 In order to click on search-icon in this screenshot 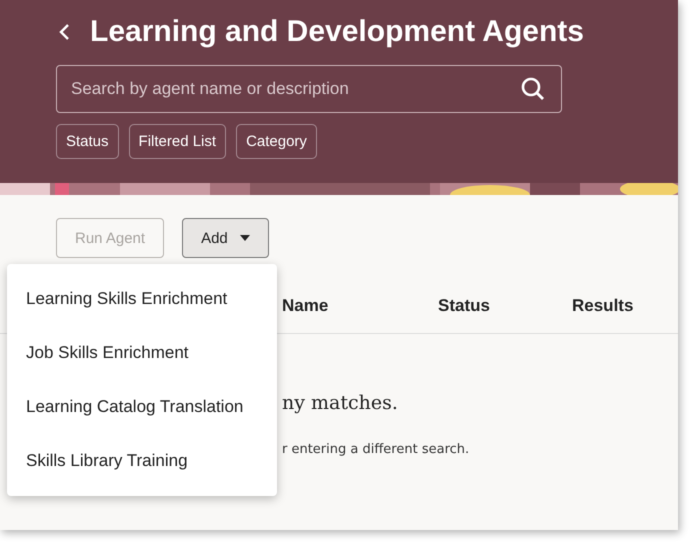, I will do `click(533, 89)`.